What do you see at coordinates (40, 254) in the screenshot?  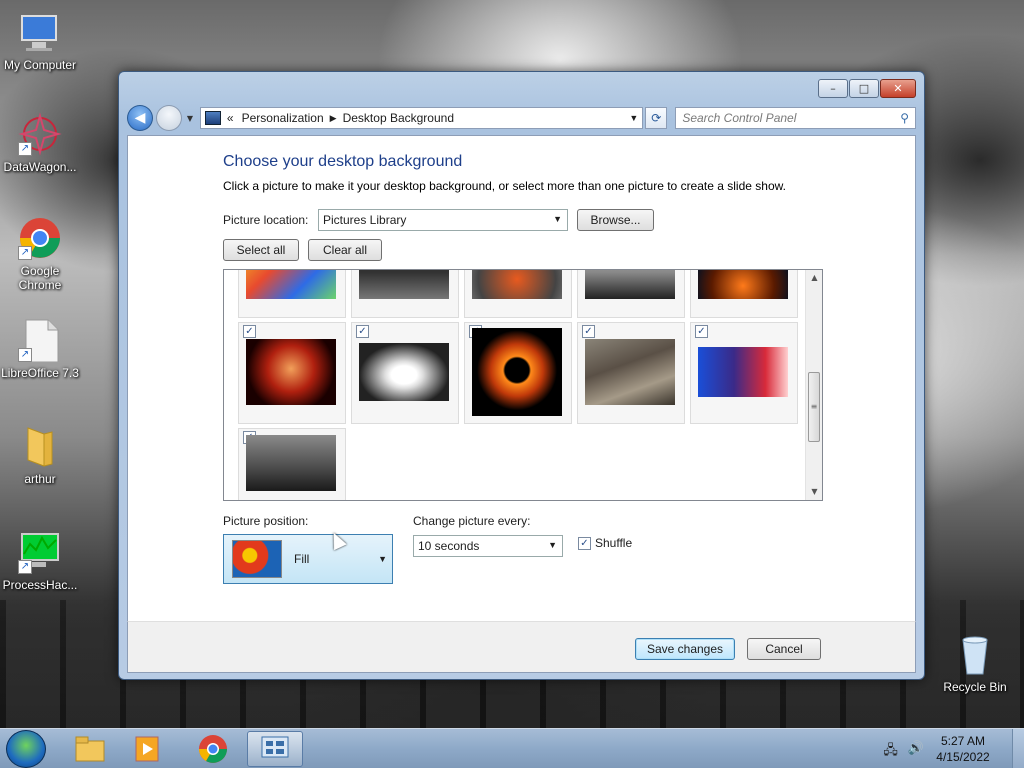 I see `desktop-icon-google-chrome: ↗ Google Chrome` at bounding box center [40, 254].